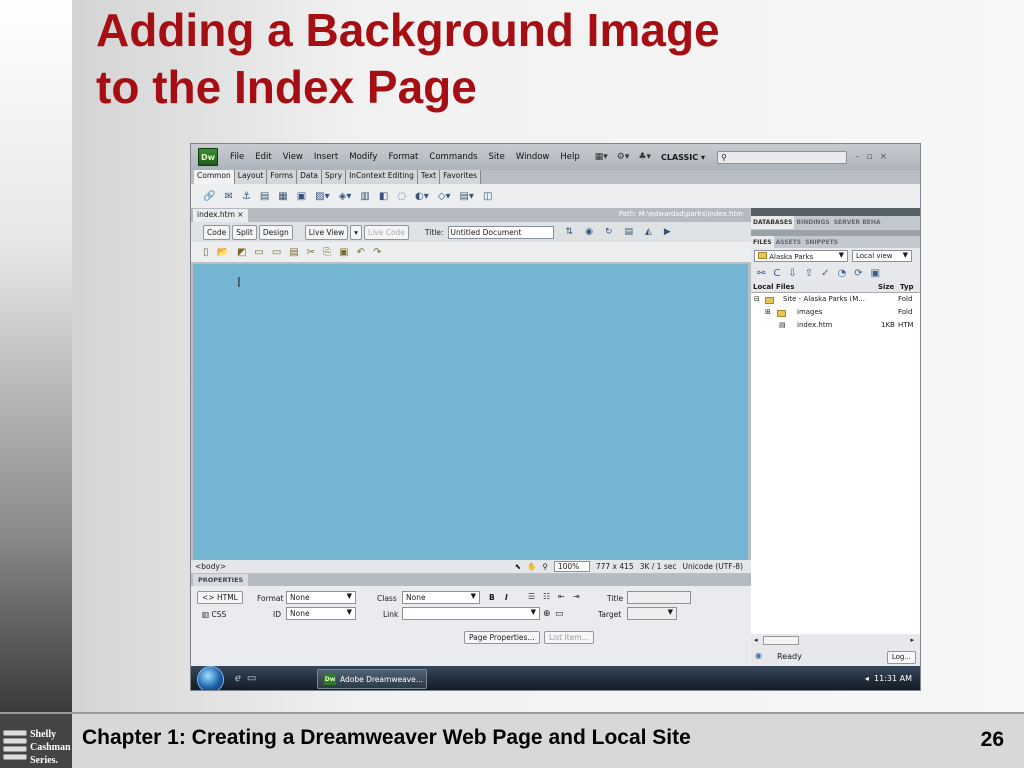  What do you see at coordinates (500, 232) in the screenshot?
I see `document-title-input: Untitled Document` at bounding box center [500, 232].